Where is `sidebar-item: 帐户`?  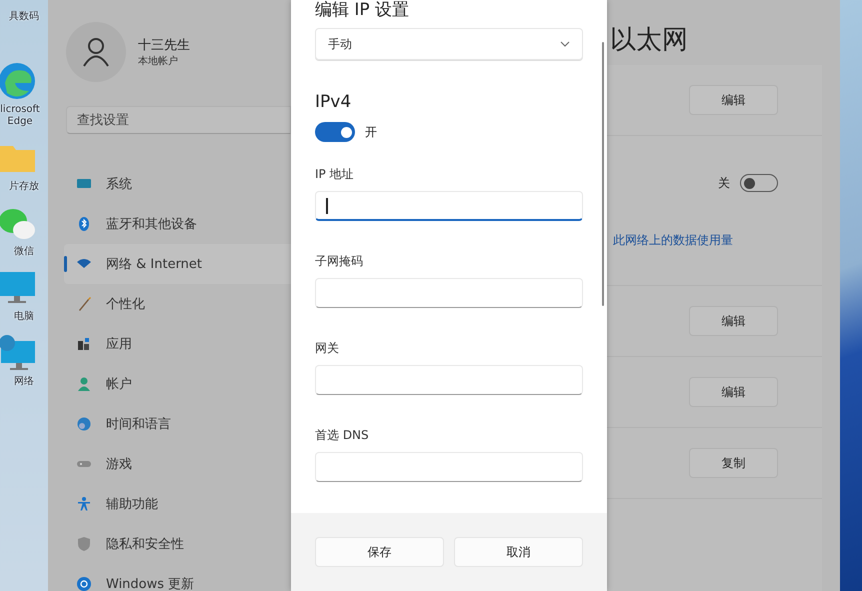 sidebar-item: 帐户 is located at coordinates (177, 384).